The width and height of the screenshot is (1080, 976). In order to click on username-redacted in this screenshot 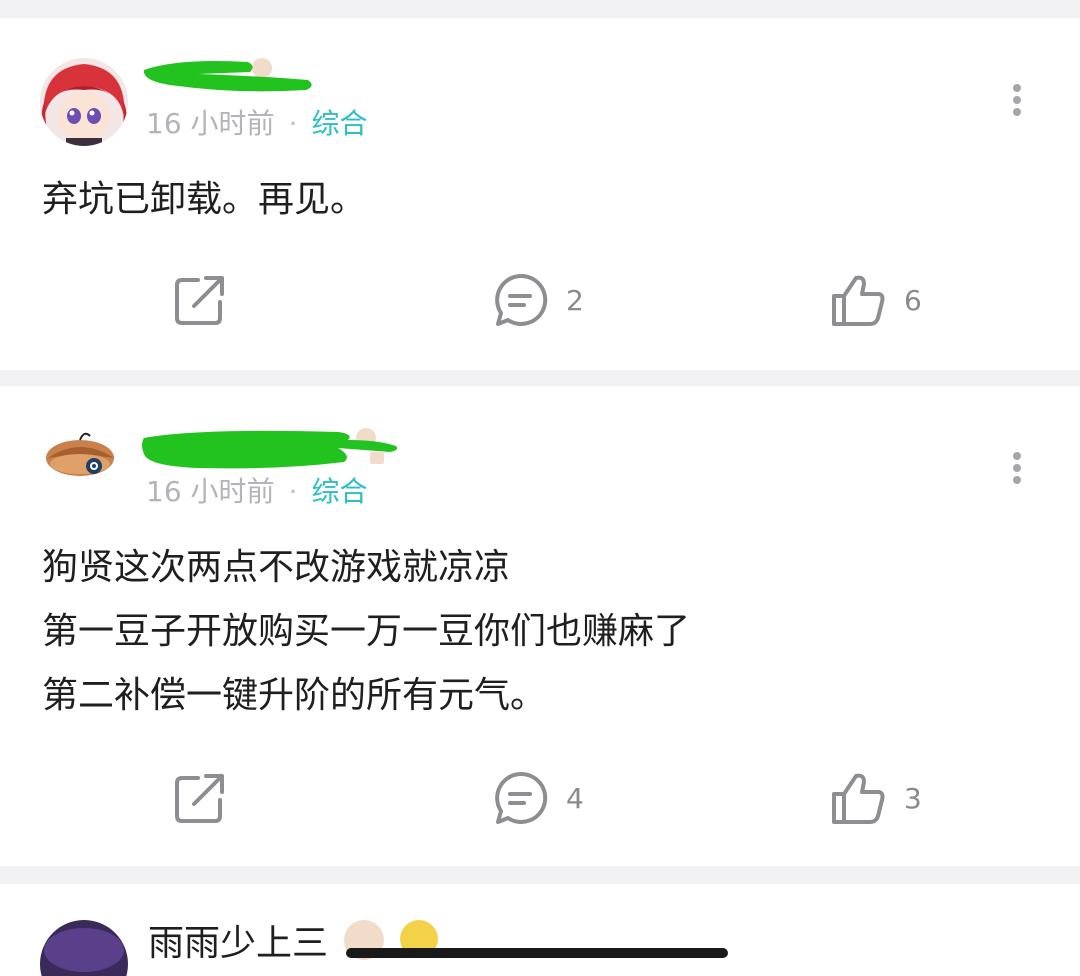, I will do `click(228, 78)`.